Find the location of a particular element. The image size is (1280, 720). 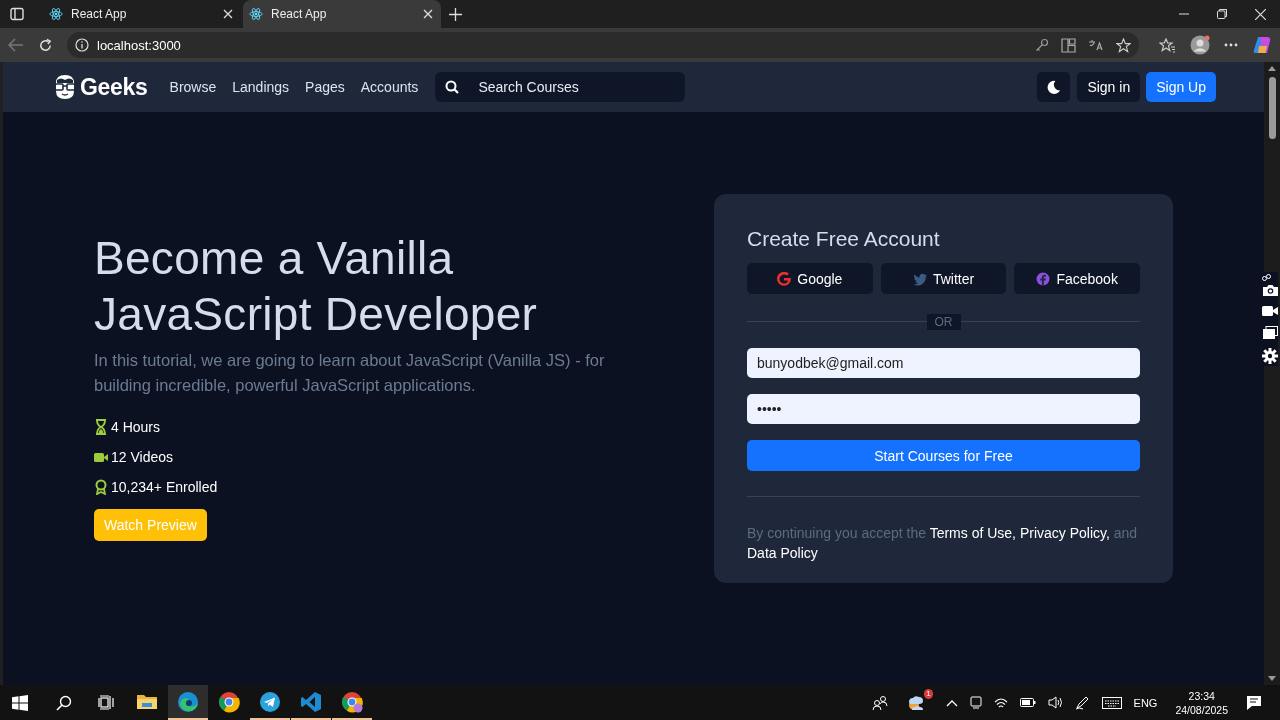

wifi-icon is located at coordinates (1000, 702).